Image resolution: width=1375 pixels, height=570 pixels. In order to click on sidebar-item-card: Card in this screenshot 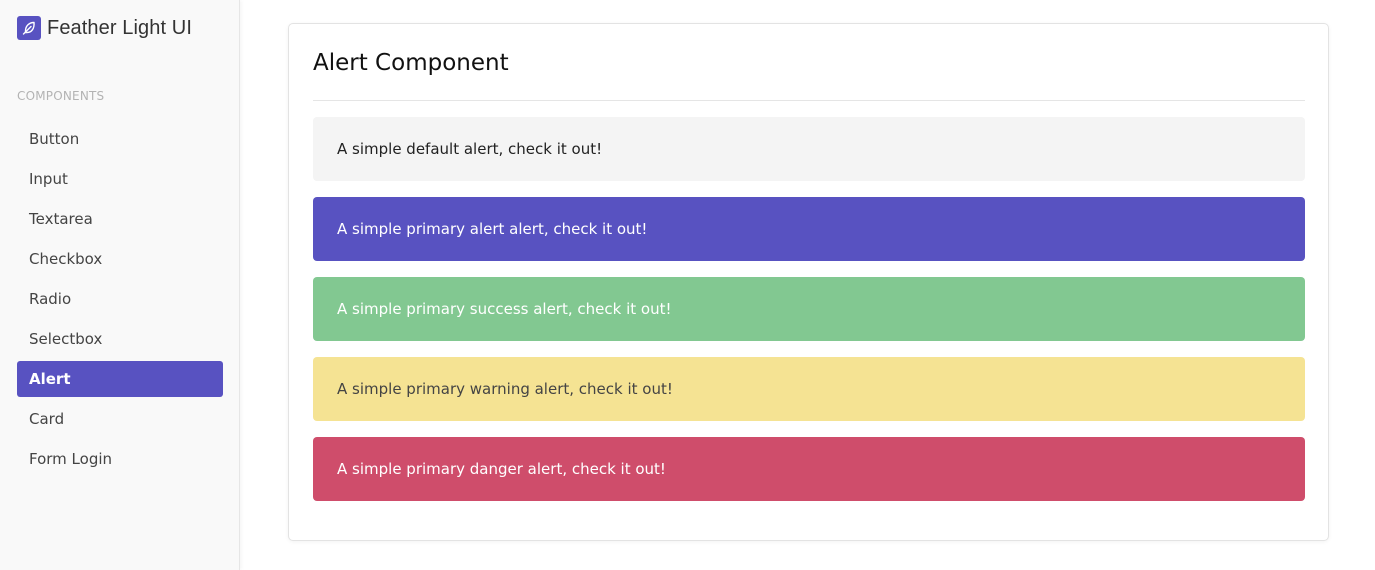, I will do `click(120, 419)`.